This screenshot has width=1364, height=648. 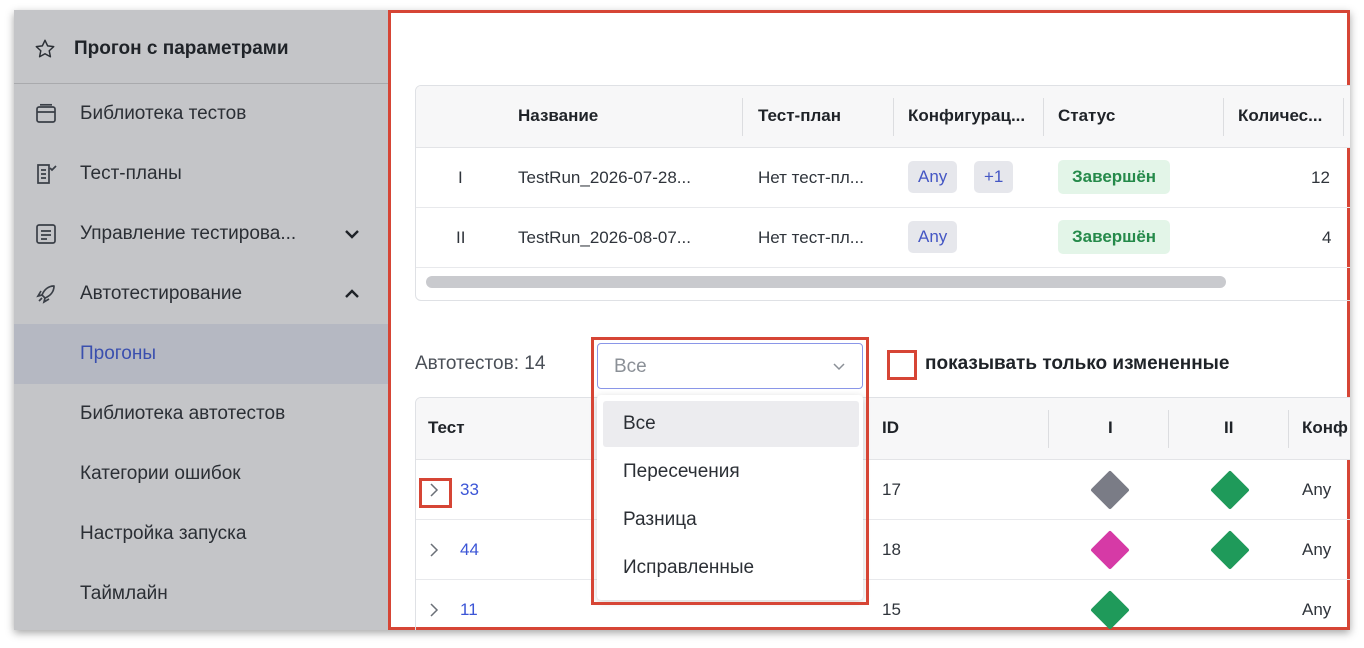 I want to click on sidebar-item-label: Библиотека тестов, so click(x=163, y=113).